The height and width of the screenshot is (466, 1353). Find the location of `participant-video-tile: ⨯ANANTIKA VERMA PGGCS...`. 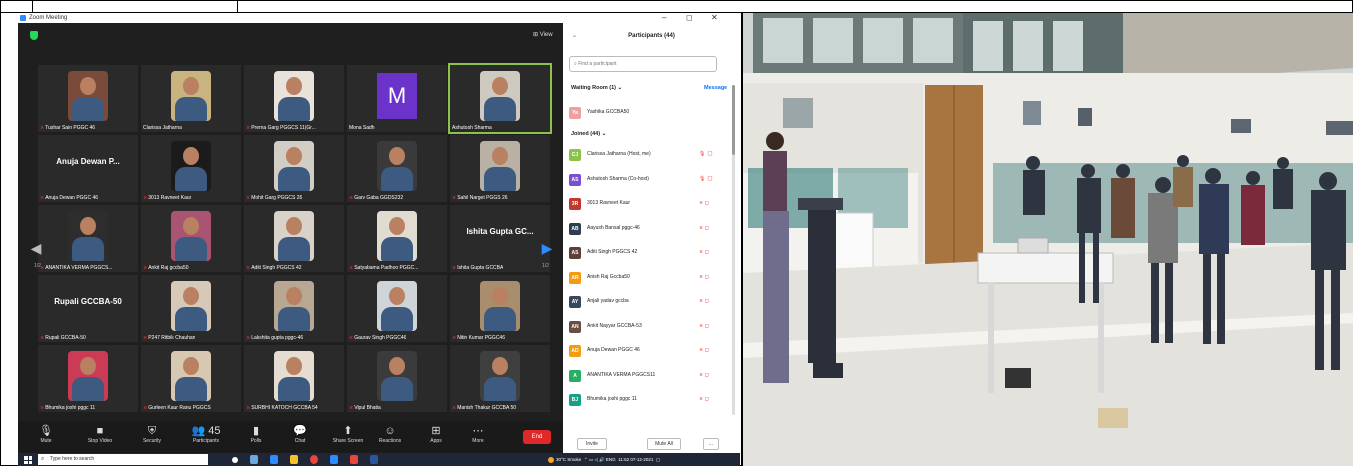

participant-video-tile: ⨯ANANTIKA VERMA PGGCS... is located at coordinates (88, 238).